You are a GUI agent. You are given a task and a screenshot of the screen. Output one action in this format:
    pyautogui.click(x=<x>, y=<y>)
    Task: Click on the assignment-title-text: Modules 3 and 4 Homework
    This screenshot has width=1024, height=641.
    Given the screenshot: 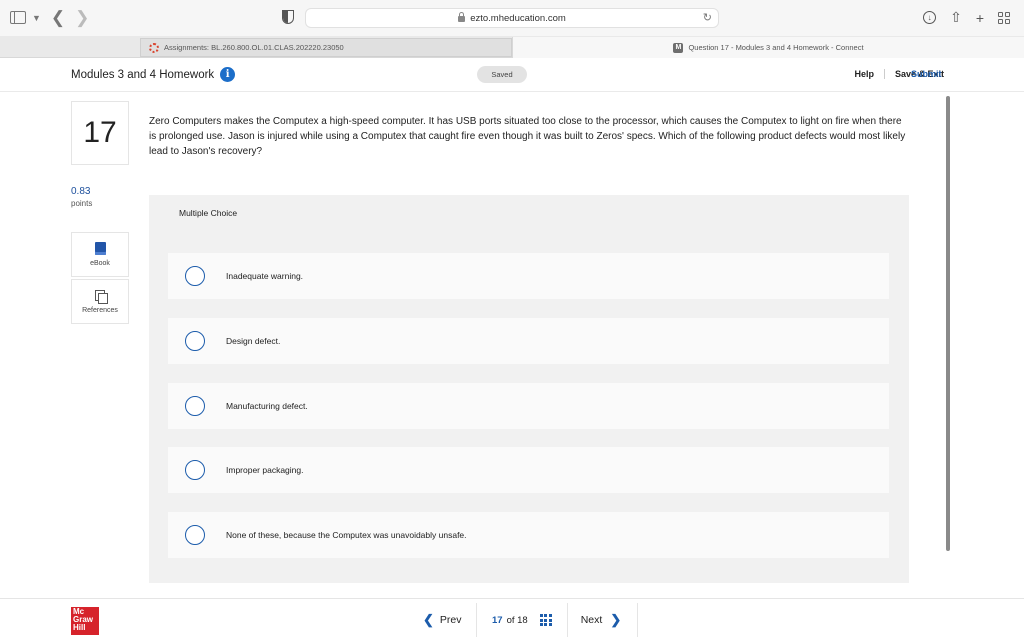 What is the action you would take?
    pyautogui.click(x=143, y=74)
    